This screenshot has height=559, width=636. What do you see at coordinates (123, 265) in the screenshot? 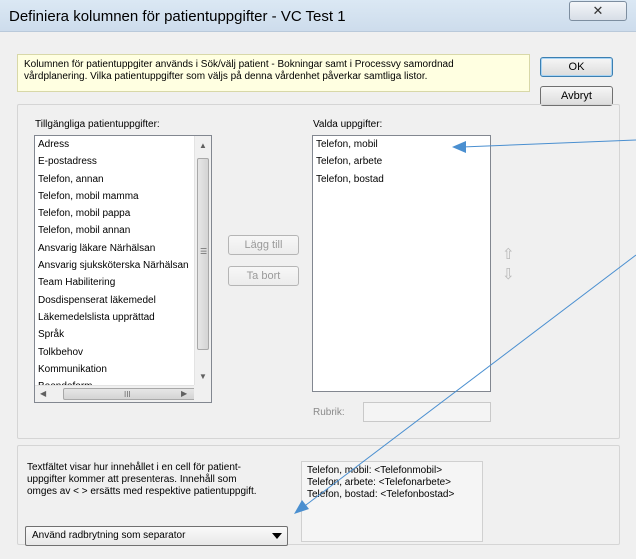
I see `available-list-item: Ansvarig sjuksköterska Närhälsan` at bounding box center [123, 265].